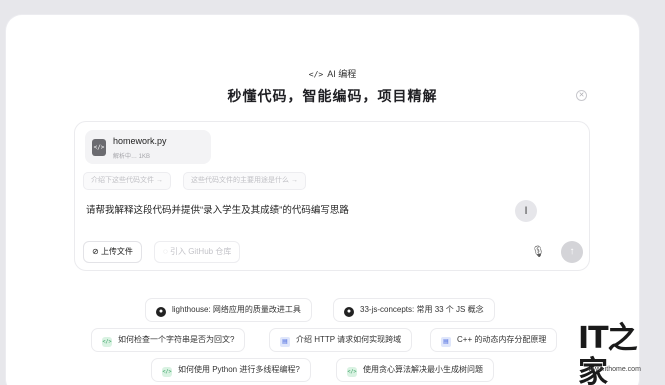  What do you see at coordinates (581, 95) in the screenshot?
I see `close-icon: ✕` at bounding box center [581, 95].